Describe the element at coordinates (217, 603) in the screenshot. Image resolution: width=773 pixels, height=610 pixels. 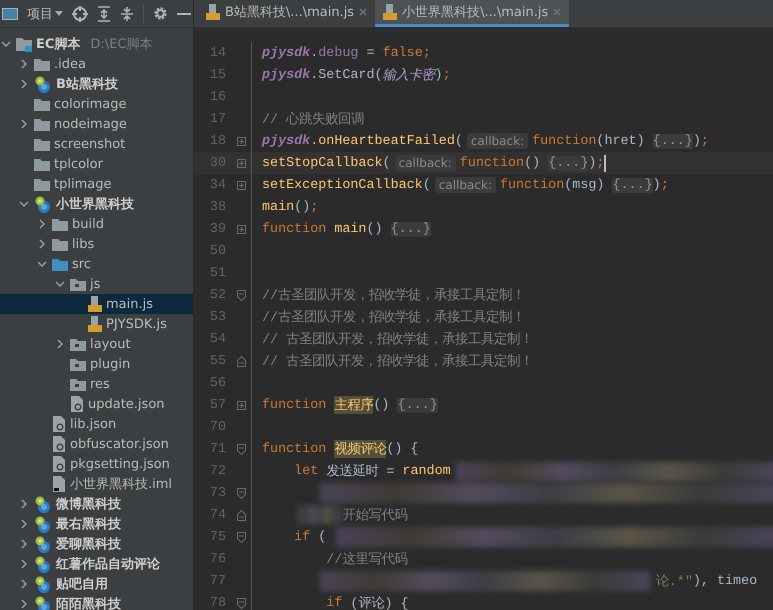
I see `line-number: 78` at that location.